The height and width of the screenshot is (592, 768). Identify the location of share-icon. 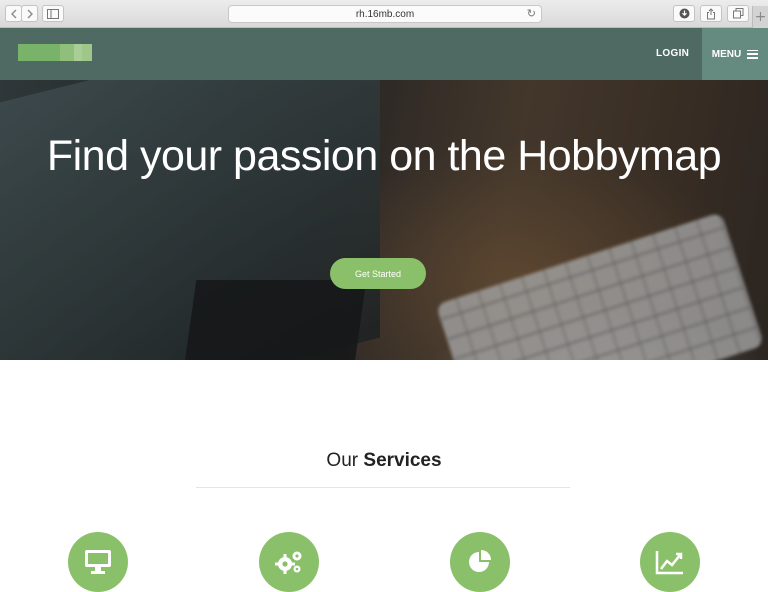
(711, 13).